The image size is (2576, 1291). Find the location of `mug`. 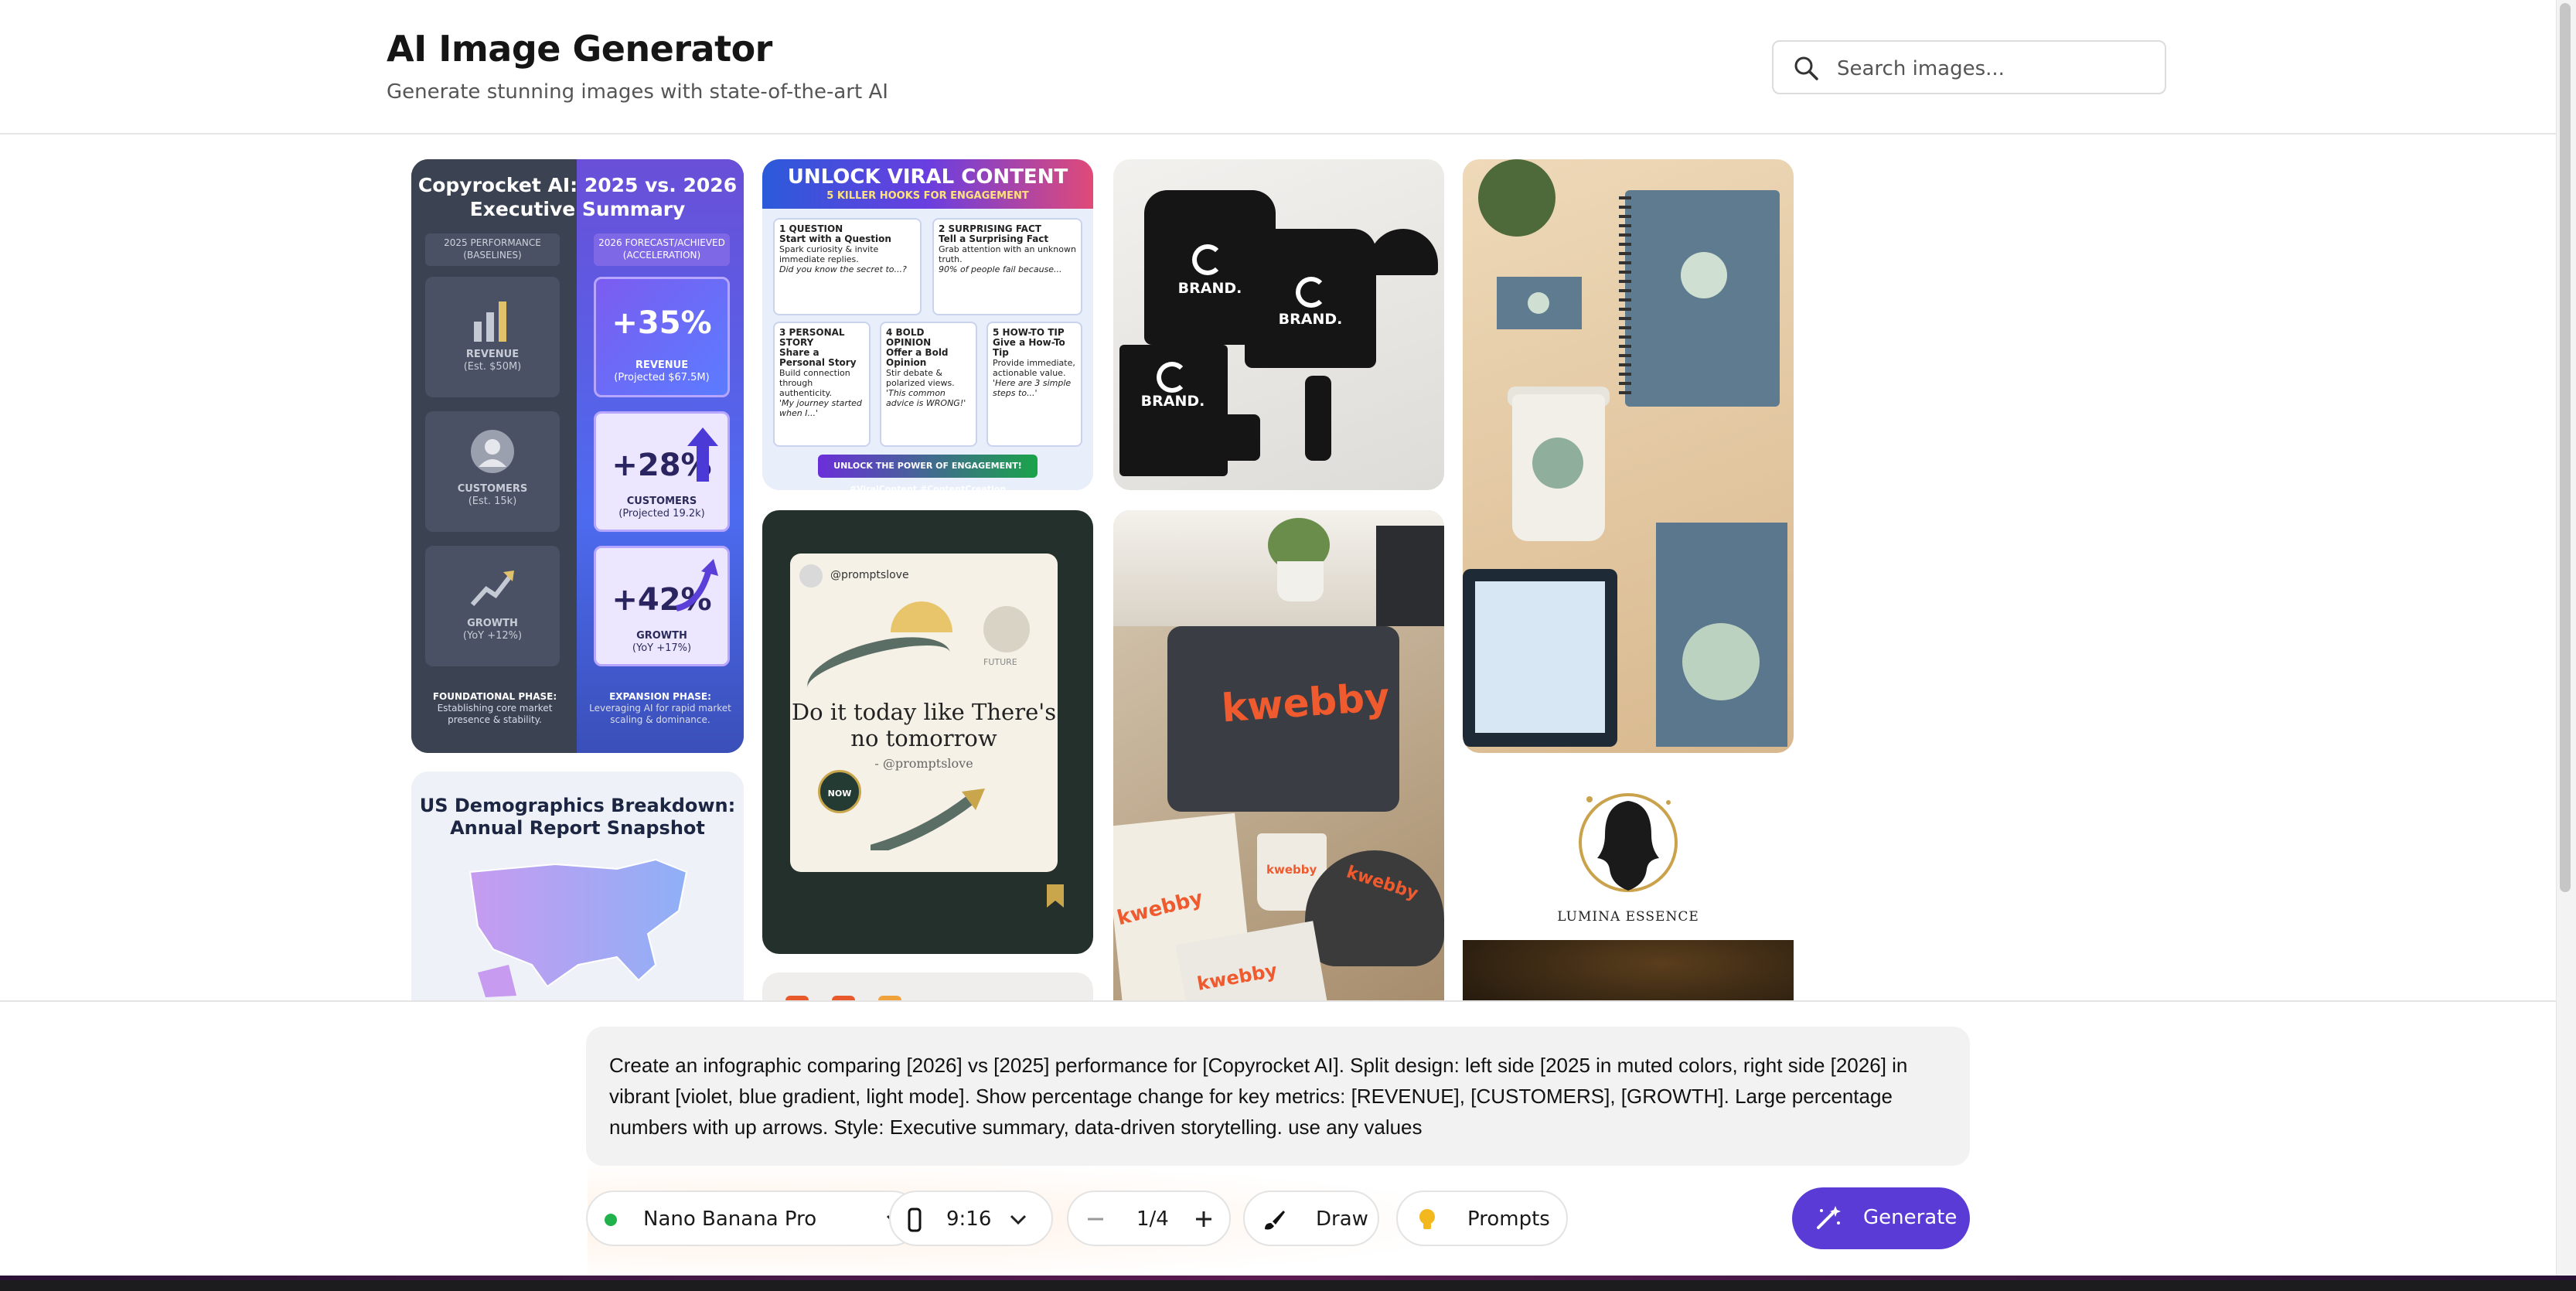

mug is located at coordinates (1237, 437).